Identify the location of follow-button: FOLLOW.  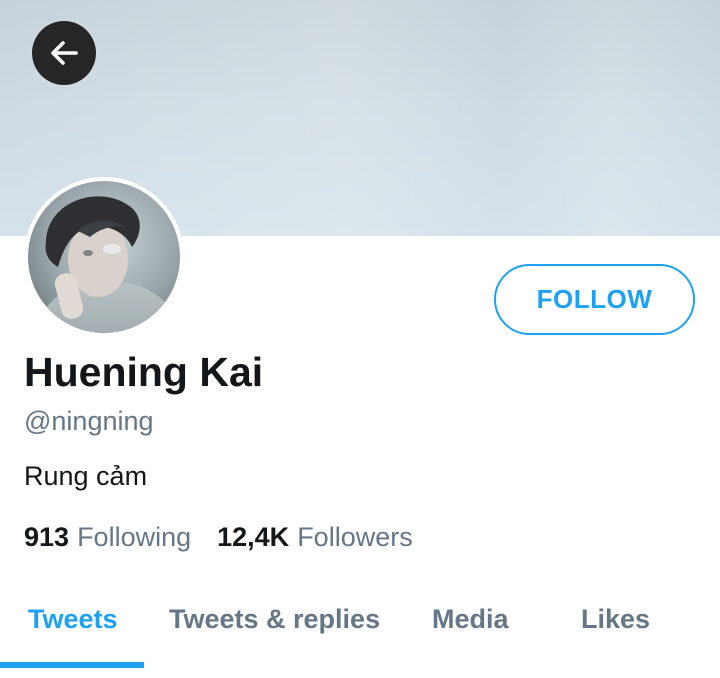
(594, 299).